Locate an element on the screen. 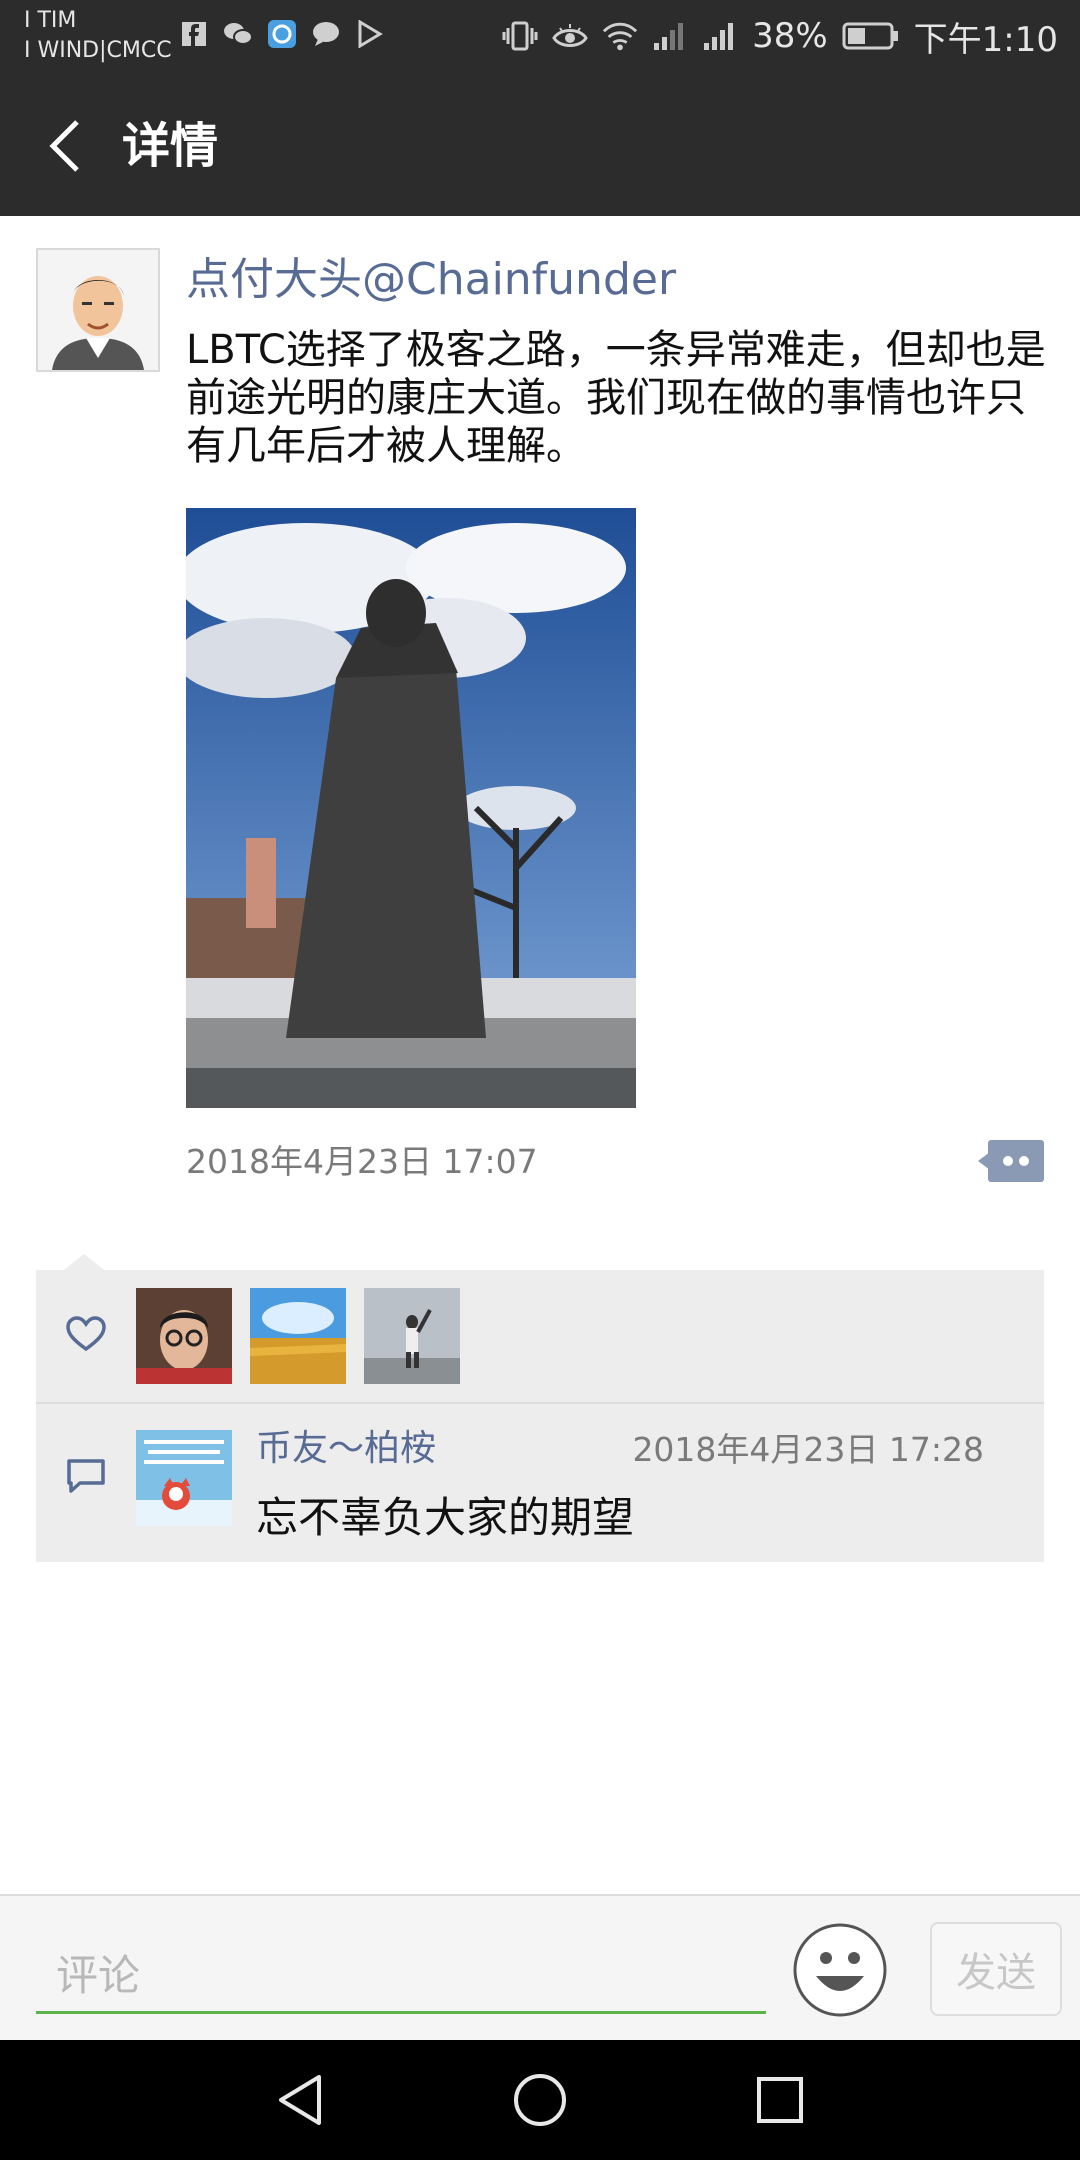 This screenshot has width=1080, height=2160. post-photo is located at coordinates (411, 808).